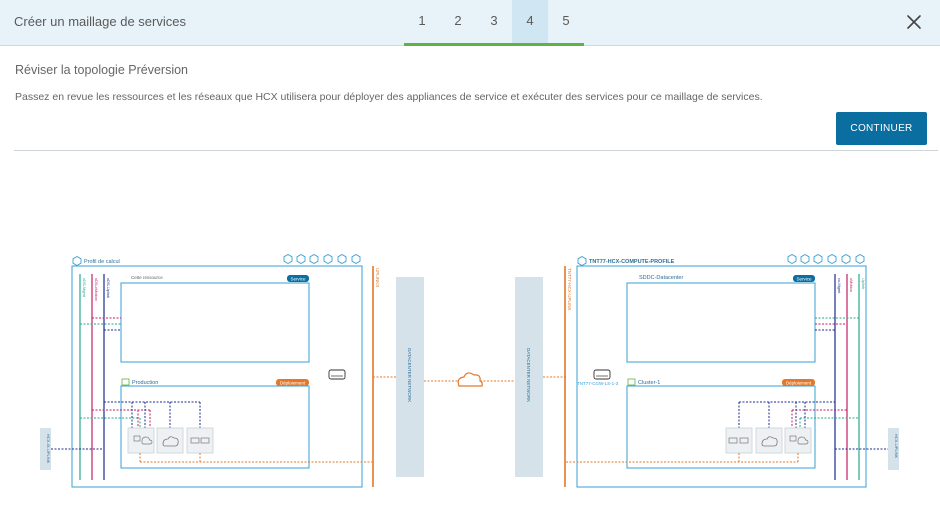  I want to click on step-3: 3, so click(494, 23).